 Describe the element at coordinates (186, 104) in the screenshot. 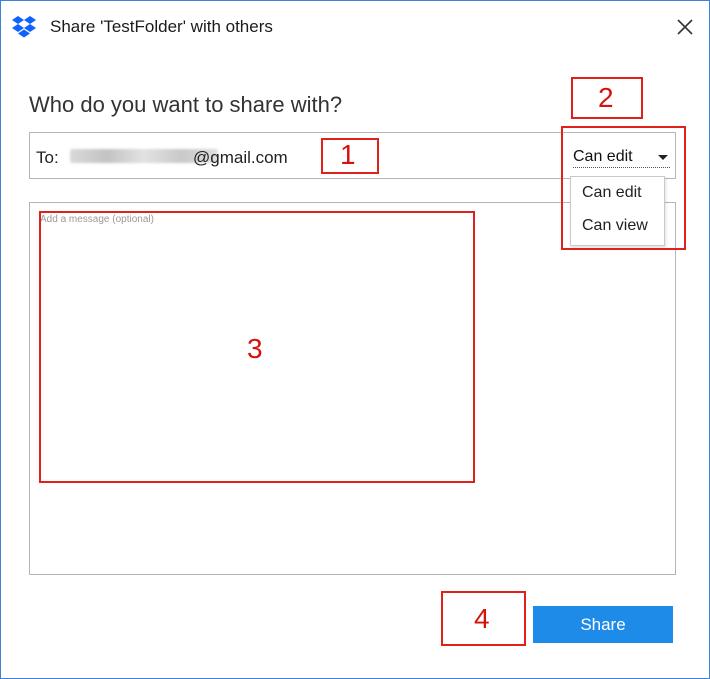

I see `share-heading: Who do you want to share with?` at that location.